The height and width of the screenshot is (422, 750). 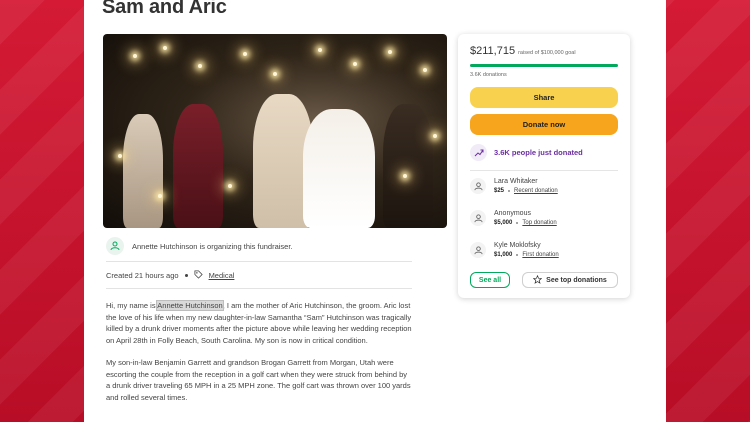 What do you see at coordinates (537, 280) in the screenshot?
I see `star-icon` at bounding box center [537, 280].